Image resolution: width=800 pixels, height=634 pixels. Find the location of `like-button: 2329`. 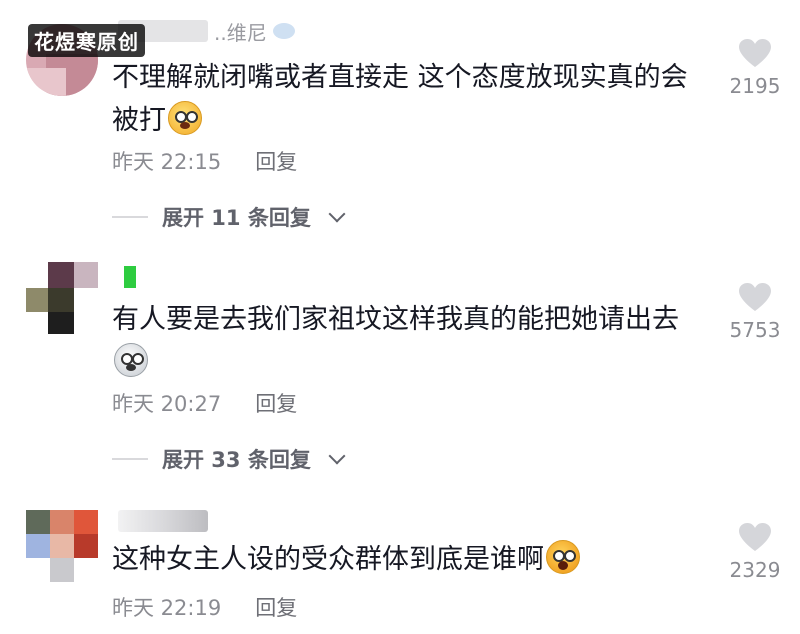

like-button: 2329 is located at coordinates (755, 552).